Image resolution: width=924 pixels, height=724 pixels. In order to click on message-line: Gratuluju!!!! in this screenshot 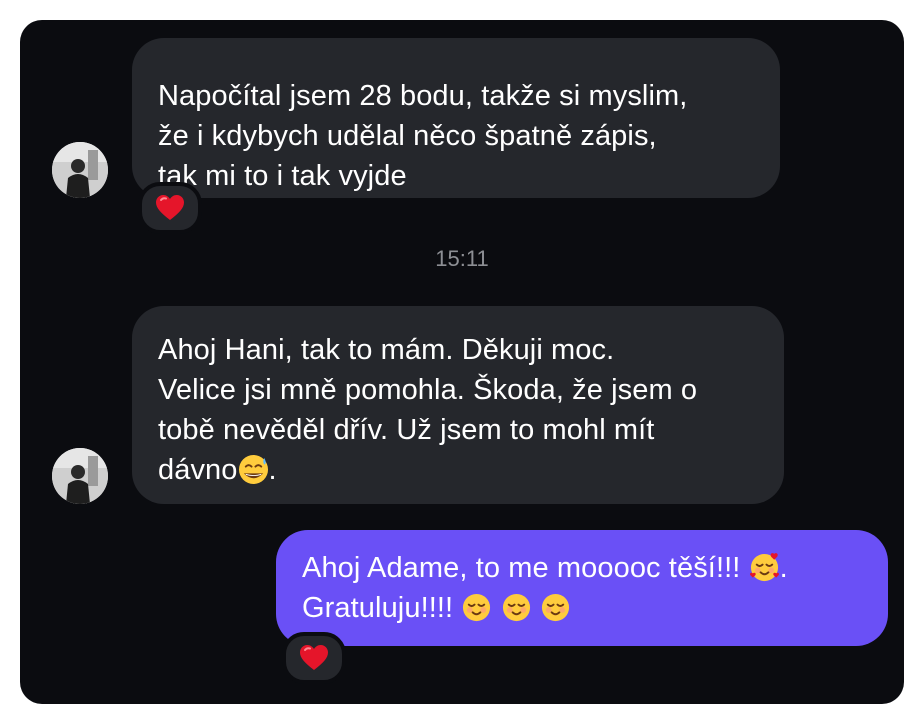, I will do `click(582, 608)`.